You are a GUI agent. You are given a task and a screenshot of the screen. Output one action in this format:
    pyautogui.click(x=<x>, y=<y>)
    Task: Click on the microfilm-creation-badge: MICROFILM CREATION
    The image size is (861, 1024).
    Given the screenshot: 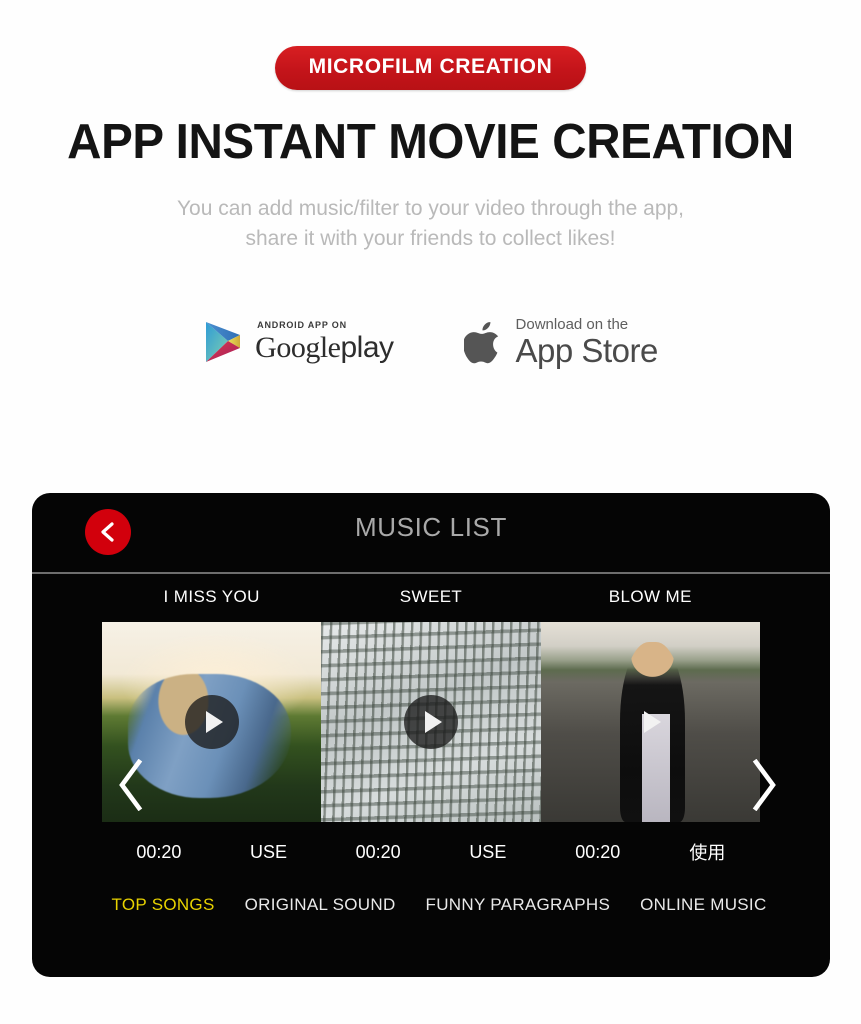 What is the action you would take?
    pyautogui.click(x=430, y=68)
    